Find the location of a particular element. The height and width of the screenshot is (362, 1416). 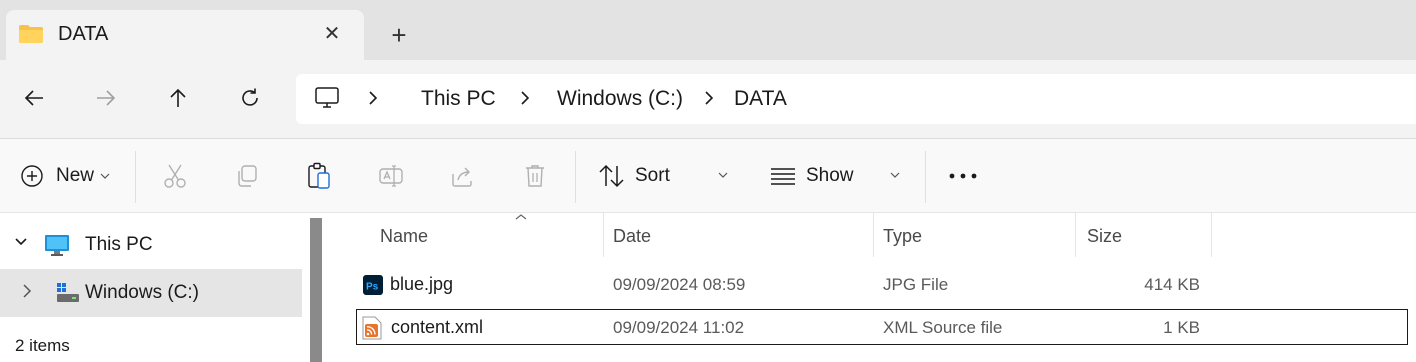

more-icon is located at coordinates (963, 176).